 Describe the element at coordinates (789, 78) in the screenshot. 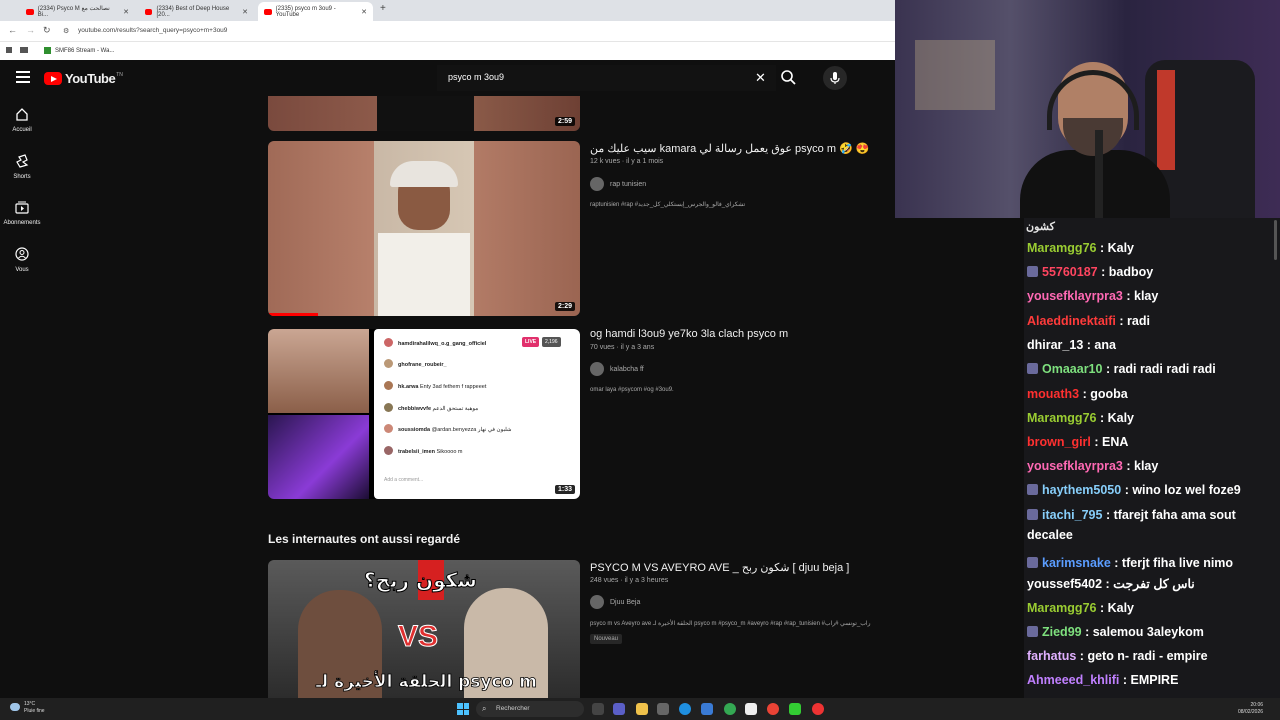

I see `search-icon` at that location.